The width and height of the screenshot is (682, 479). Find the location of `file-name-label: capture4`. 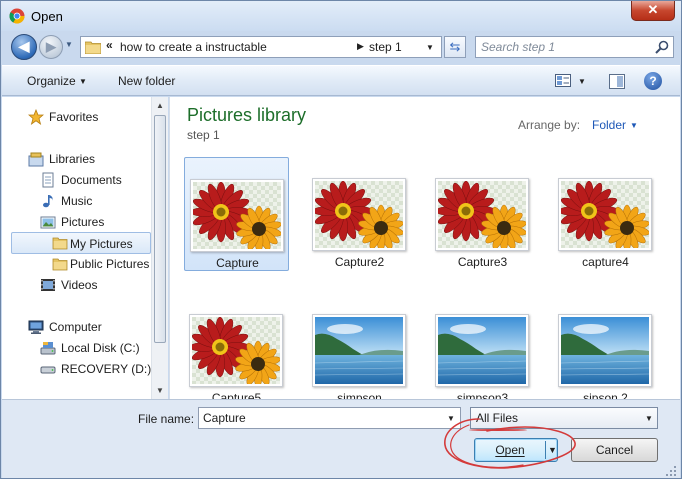

file-name-label: capture4 is located at coordinates (605, 262).